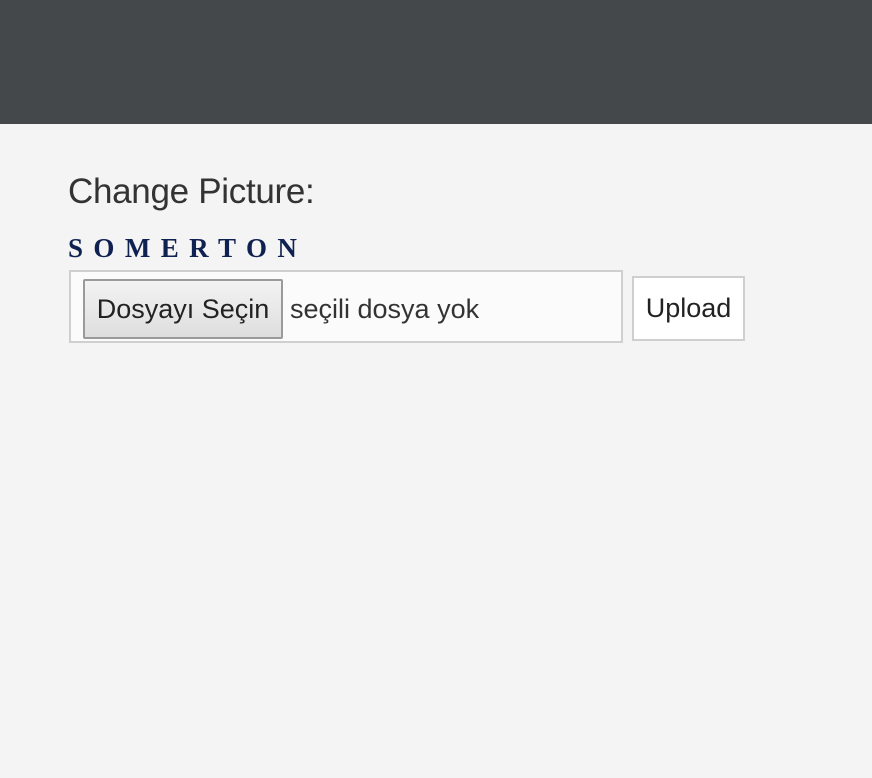 This screenshot has height=778, width=872. I want to click on upload-button: Upload, so click(688, 308).